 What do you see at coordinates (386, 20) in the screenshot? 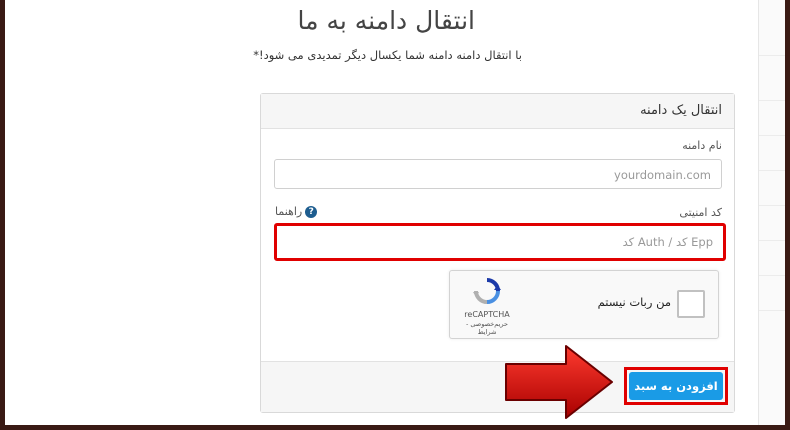
I see `page-title-text: انتقال دامنه به ما` at bounding box center [386, 20].